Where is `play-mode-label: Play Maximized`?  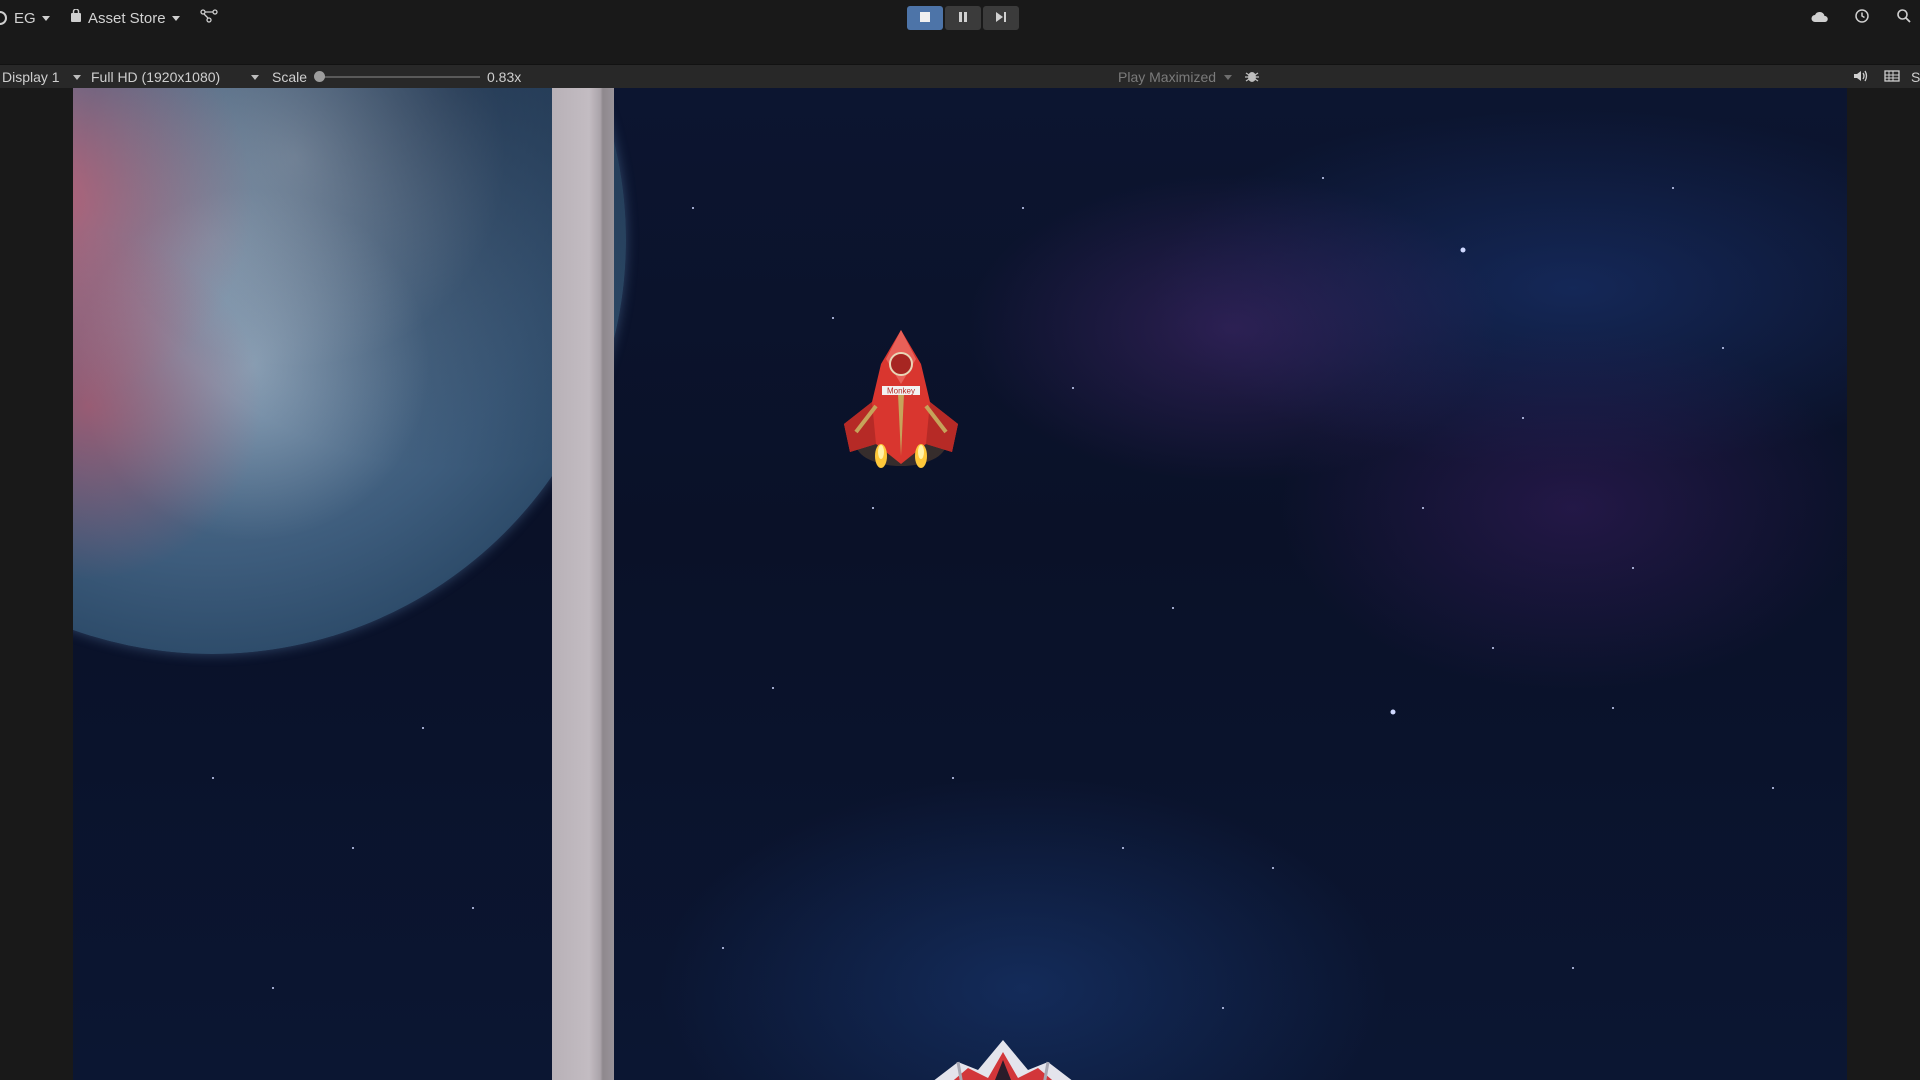
play-mode-label: Play Maximized is located at coordinates (1167, 77).